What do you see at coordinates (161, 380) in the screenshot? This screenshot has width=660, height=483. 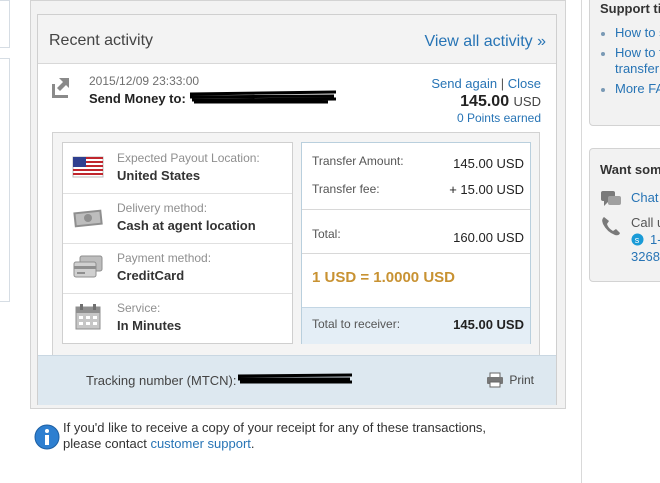 I see `tracking-number-label: Tracking number (MTCN):` at bounding box center [161, 380].